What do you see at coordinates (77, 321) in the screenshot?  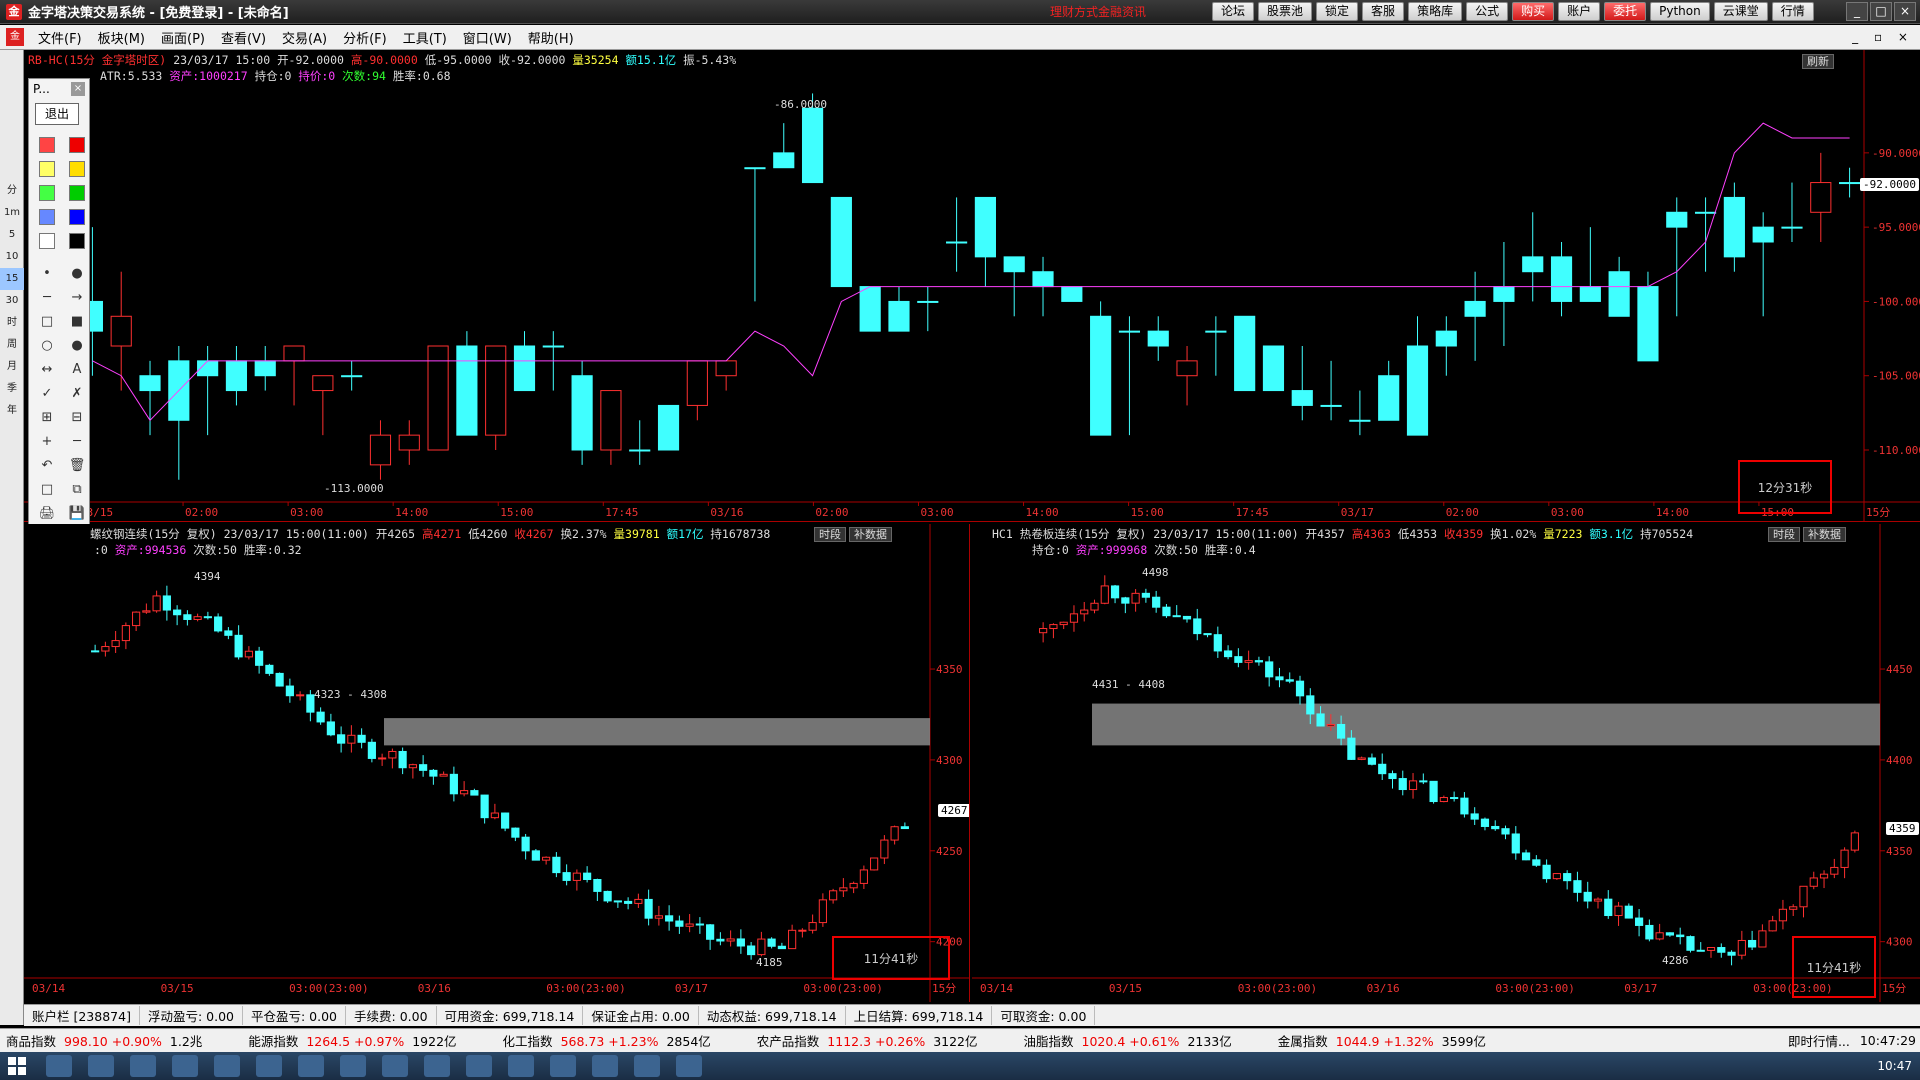 I see `draw-tool-5: ■` at bounding box center [77, 321].